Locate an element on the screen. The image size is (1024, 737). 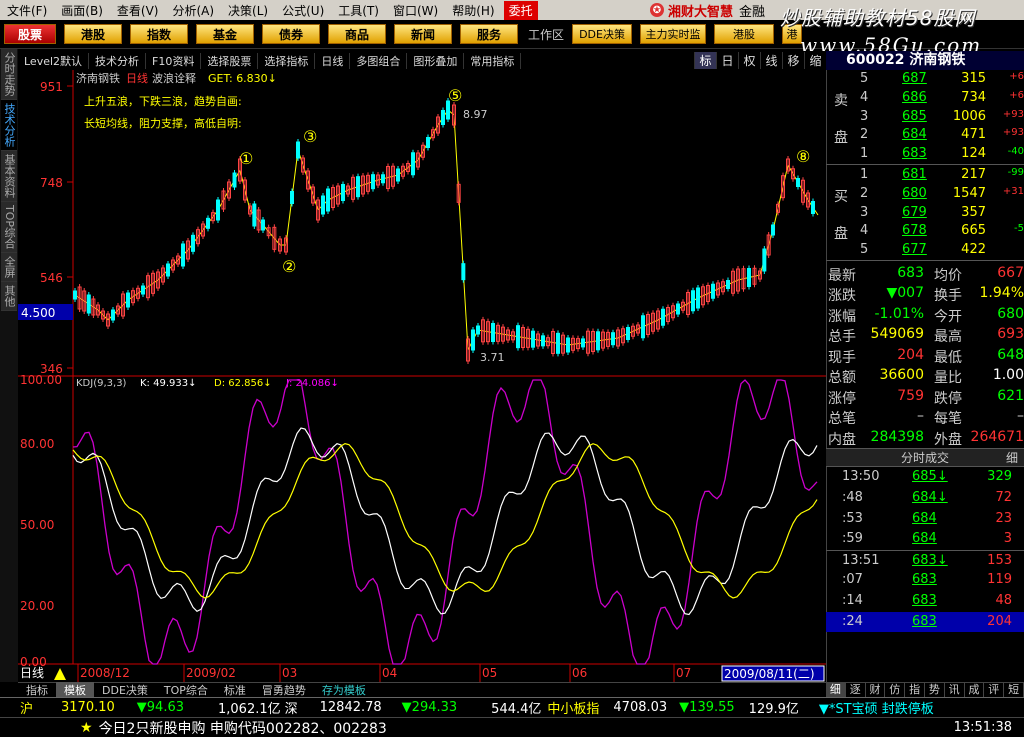
quote-tab-3: 仿 is located at coordinates (895, 690).